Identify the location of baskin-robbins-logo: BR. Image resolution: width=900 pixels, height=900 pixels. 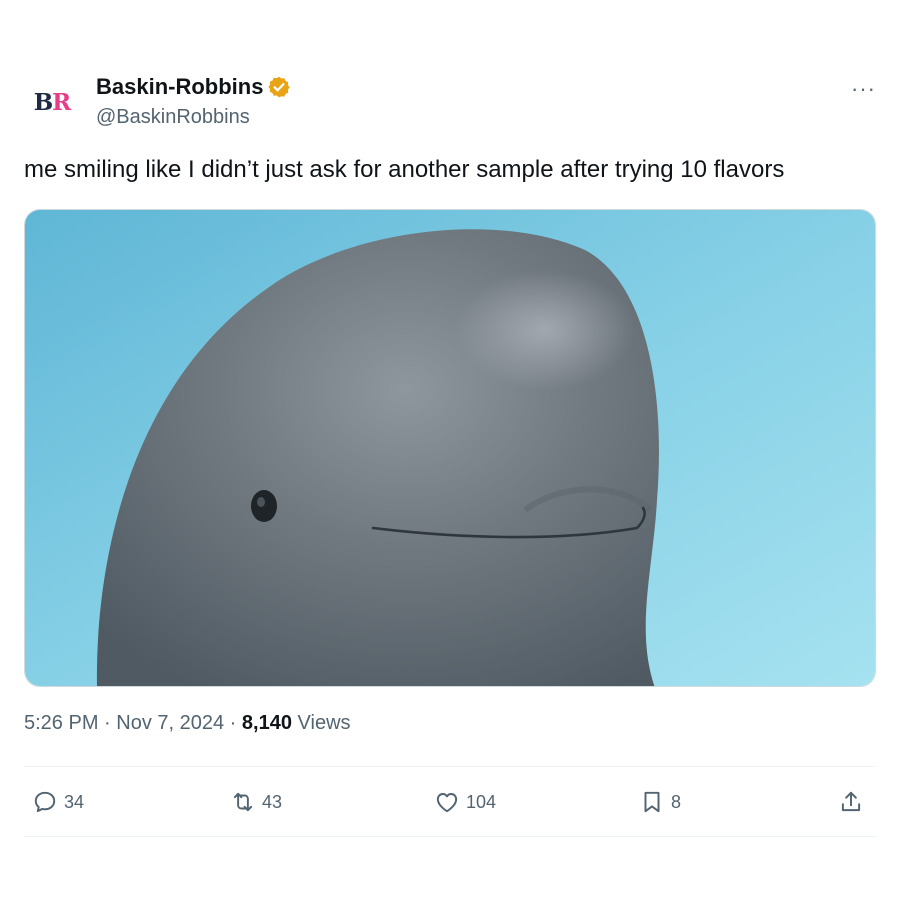
(52, 102).